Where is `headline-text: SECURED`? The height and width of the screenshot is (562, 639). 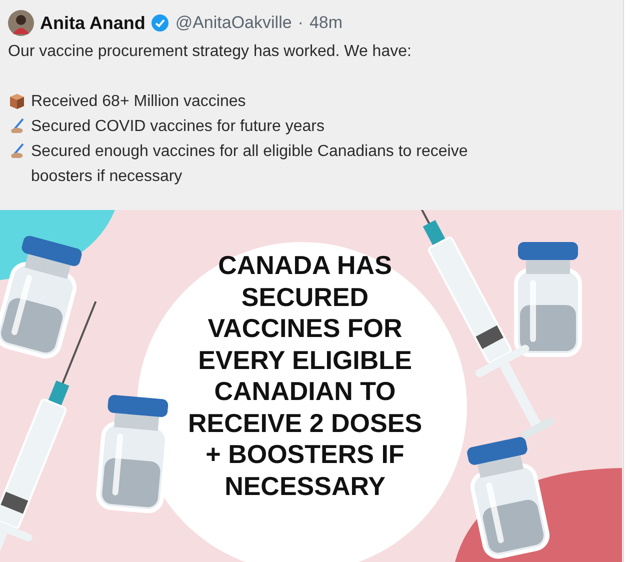
headline-text: SECURED is located at coordinates (305, 297).